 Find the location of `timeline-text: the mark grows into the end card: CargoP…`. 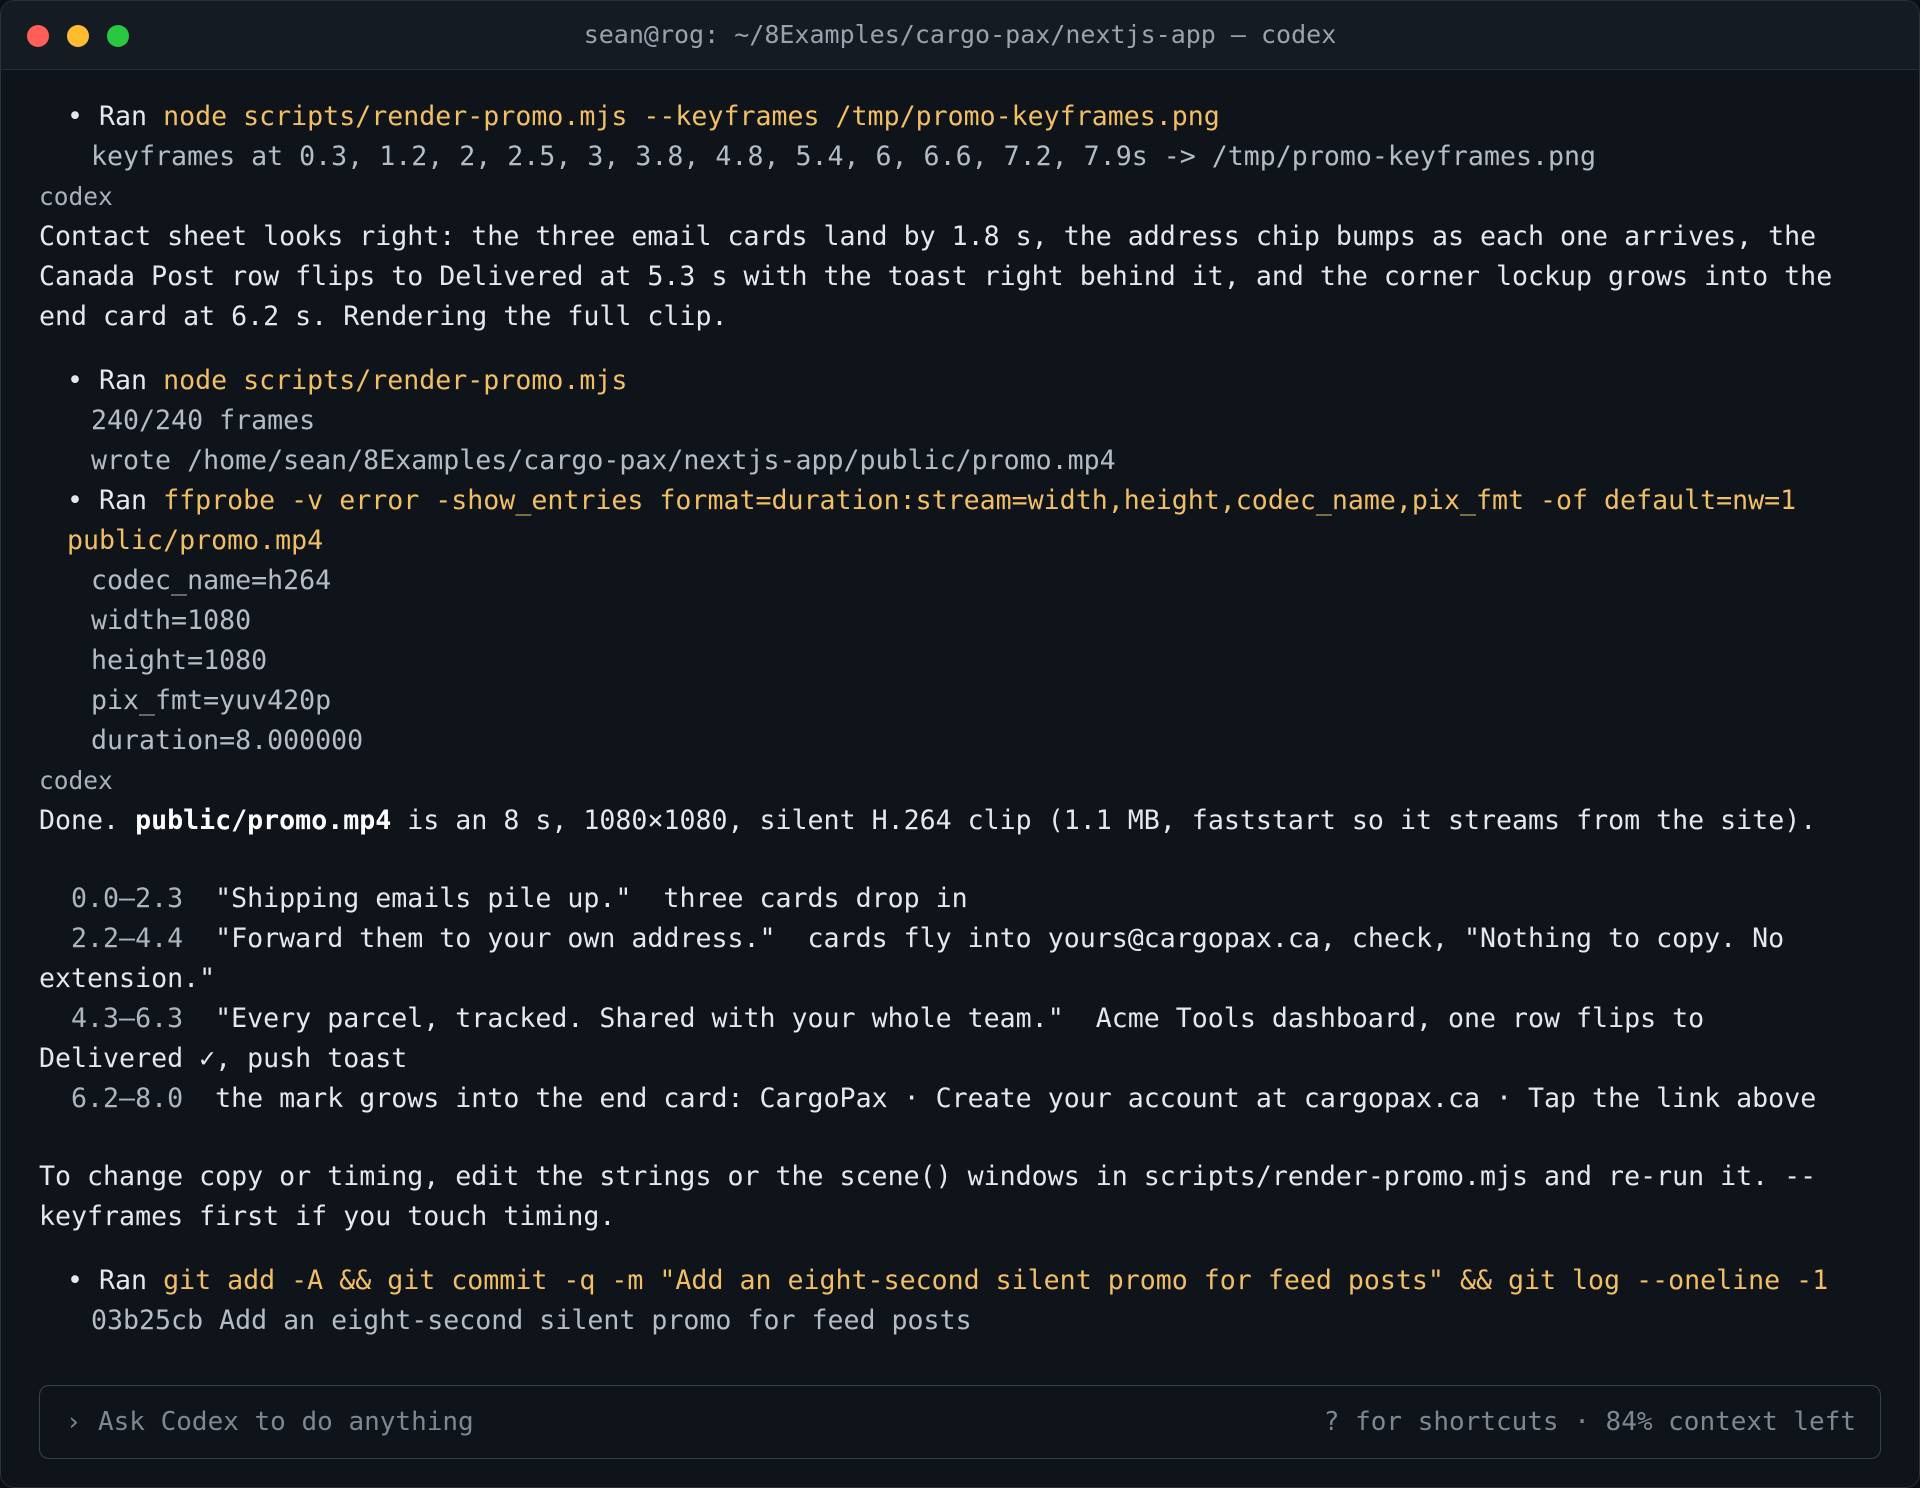

timeline-text: the mark grows into the end card: CargoP… is located at coordinates (1000, 1098).